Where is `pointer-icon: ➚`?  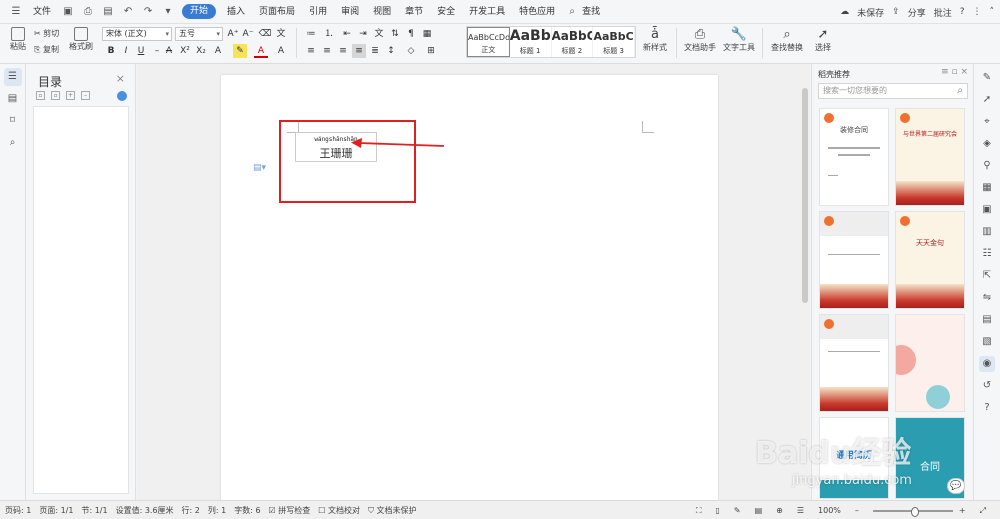 pointer-icon: ➚ is located at coordinates (987, 100).